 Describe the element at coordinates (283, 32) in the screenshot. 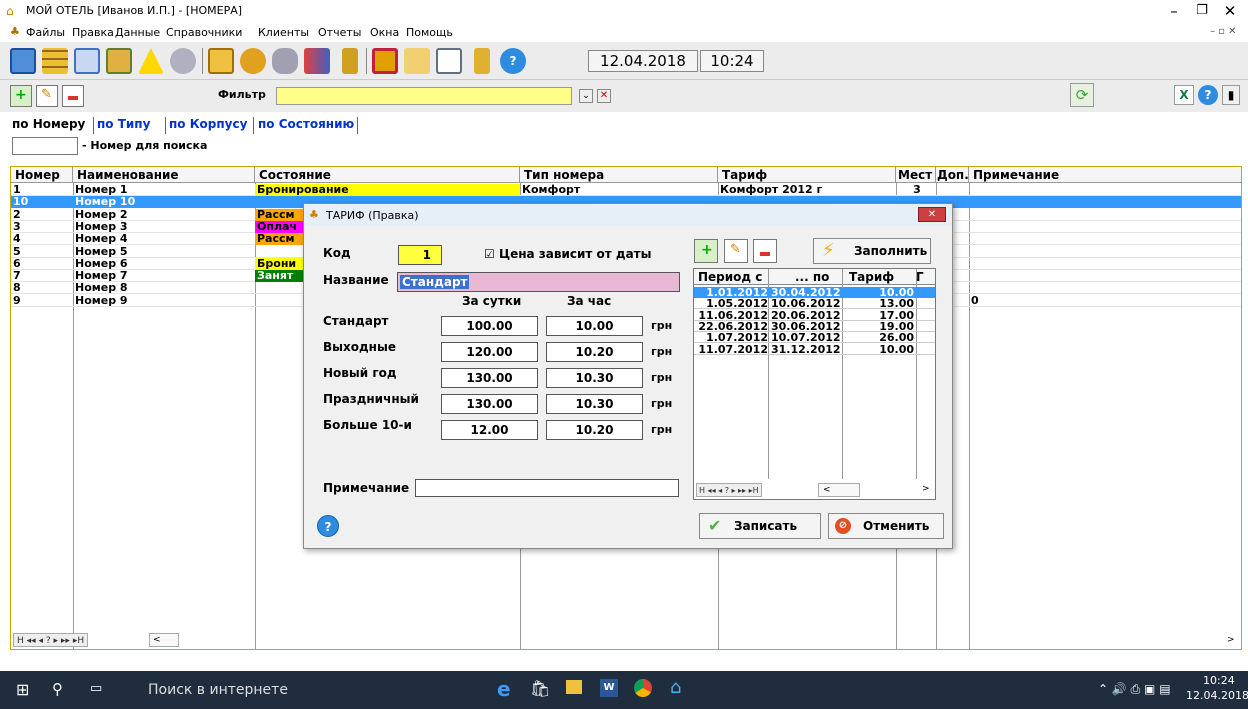

I see `menu-clients: Клиенты` at that location.